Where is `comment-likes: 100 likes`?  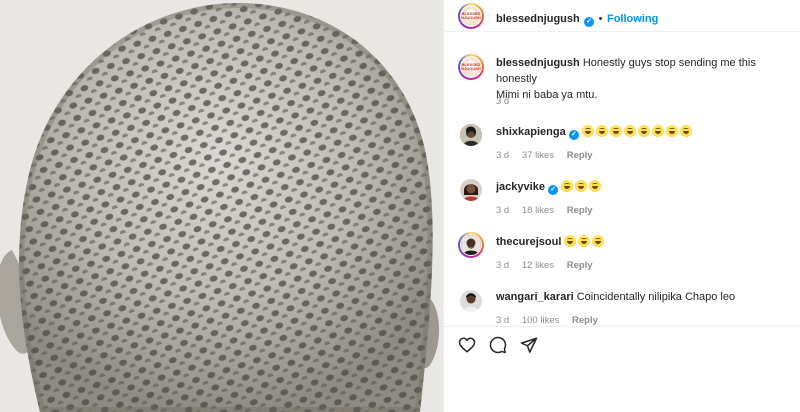
comment-likes: 100 likes is located at coordinates (541, 320).